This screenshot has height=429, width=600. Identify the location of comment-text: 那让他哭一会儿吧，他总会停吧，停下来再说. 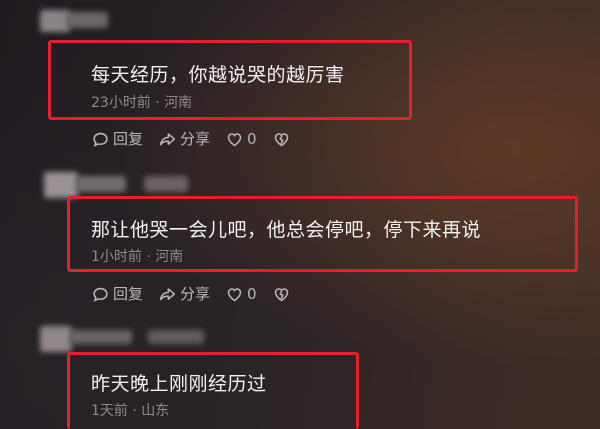
(286, 230).